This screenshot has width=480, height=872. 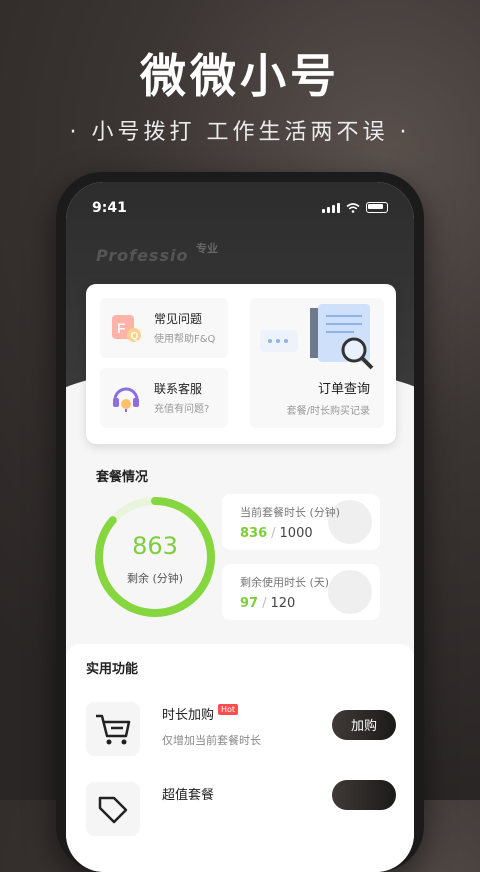 I want to click on remaining-label: 剩余 (分钟), so click(x=155, y=578).